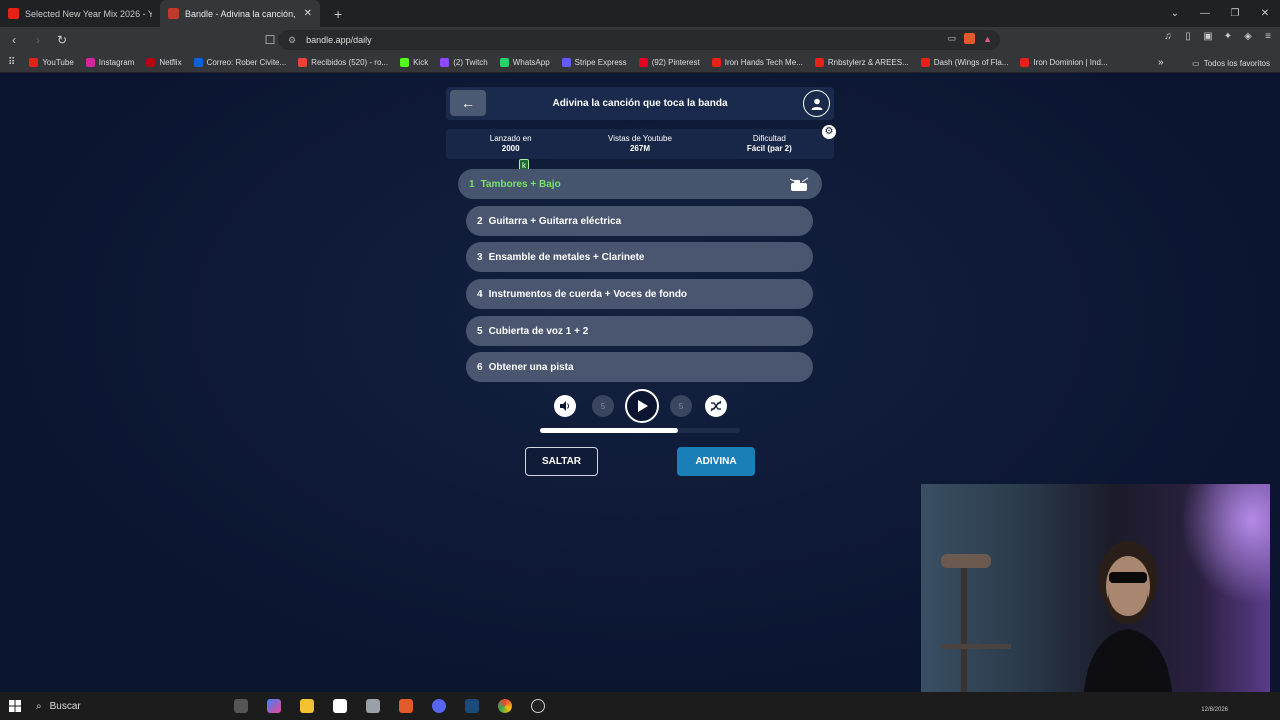 The image size is (1280, 720). Describe the element at coordinates (270, 40) in the screenshot. I see `bookmark-page-icon: ☐` at that location.